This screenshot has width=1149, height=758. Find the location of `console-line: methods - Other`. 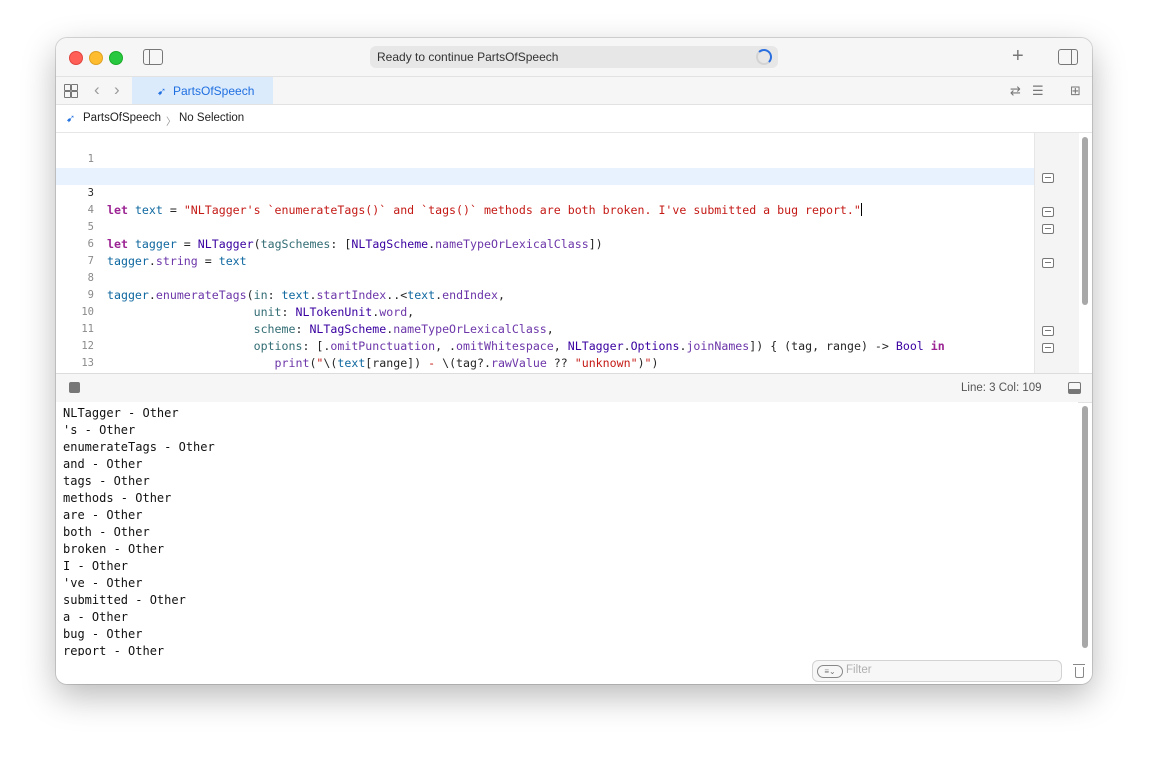

console-line: methods - Other is located at coordinates (117, 498).